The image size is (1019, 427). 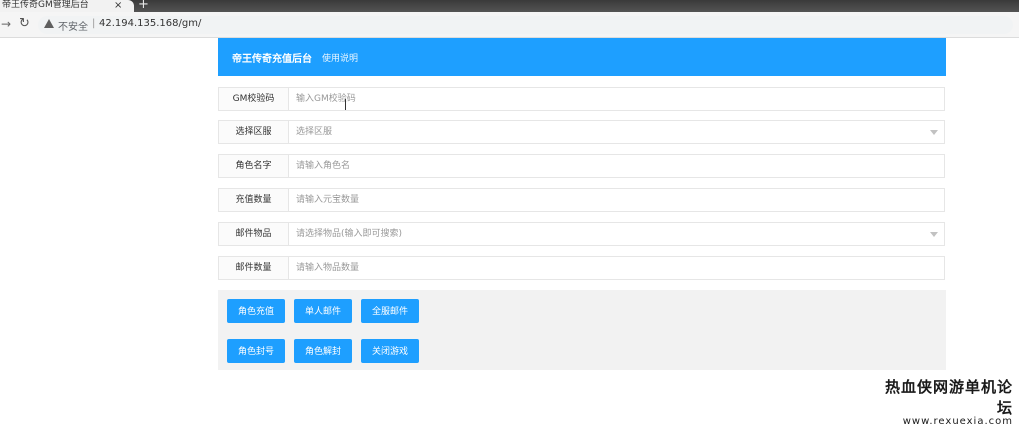 I want to click on single-mail-button: 单人邮件, so click(x=323, y=311).